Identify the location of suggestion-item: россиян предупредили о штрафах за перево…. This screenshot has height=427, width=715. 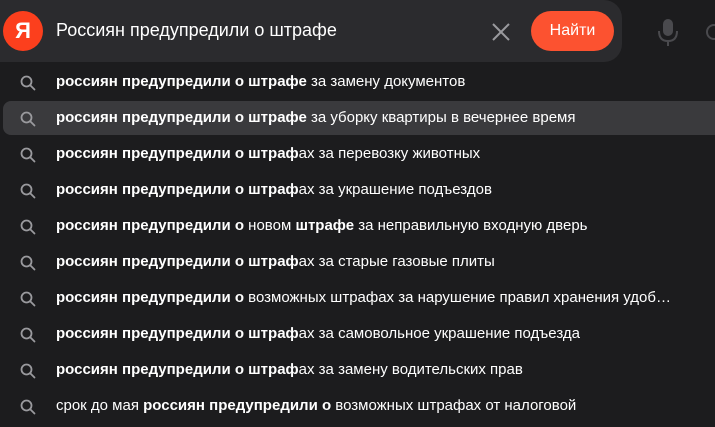
(357, 154).